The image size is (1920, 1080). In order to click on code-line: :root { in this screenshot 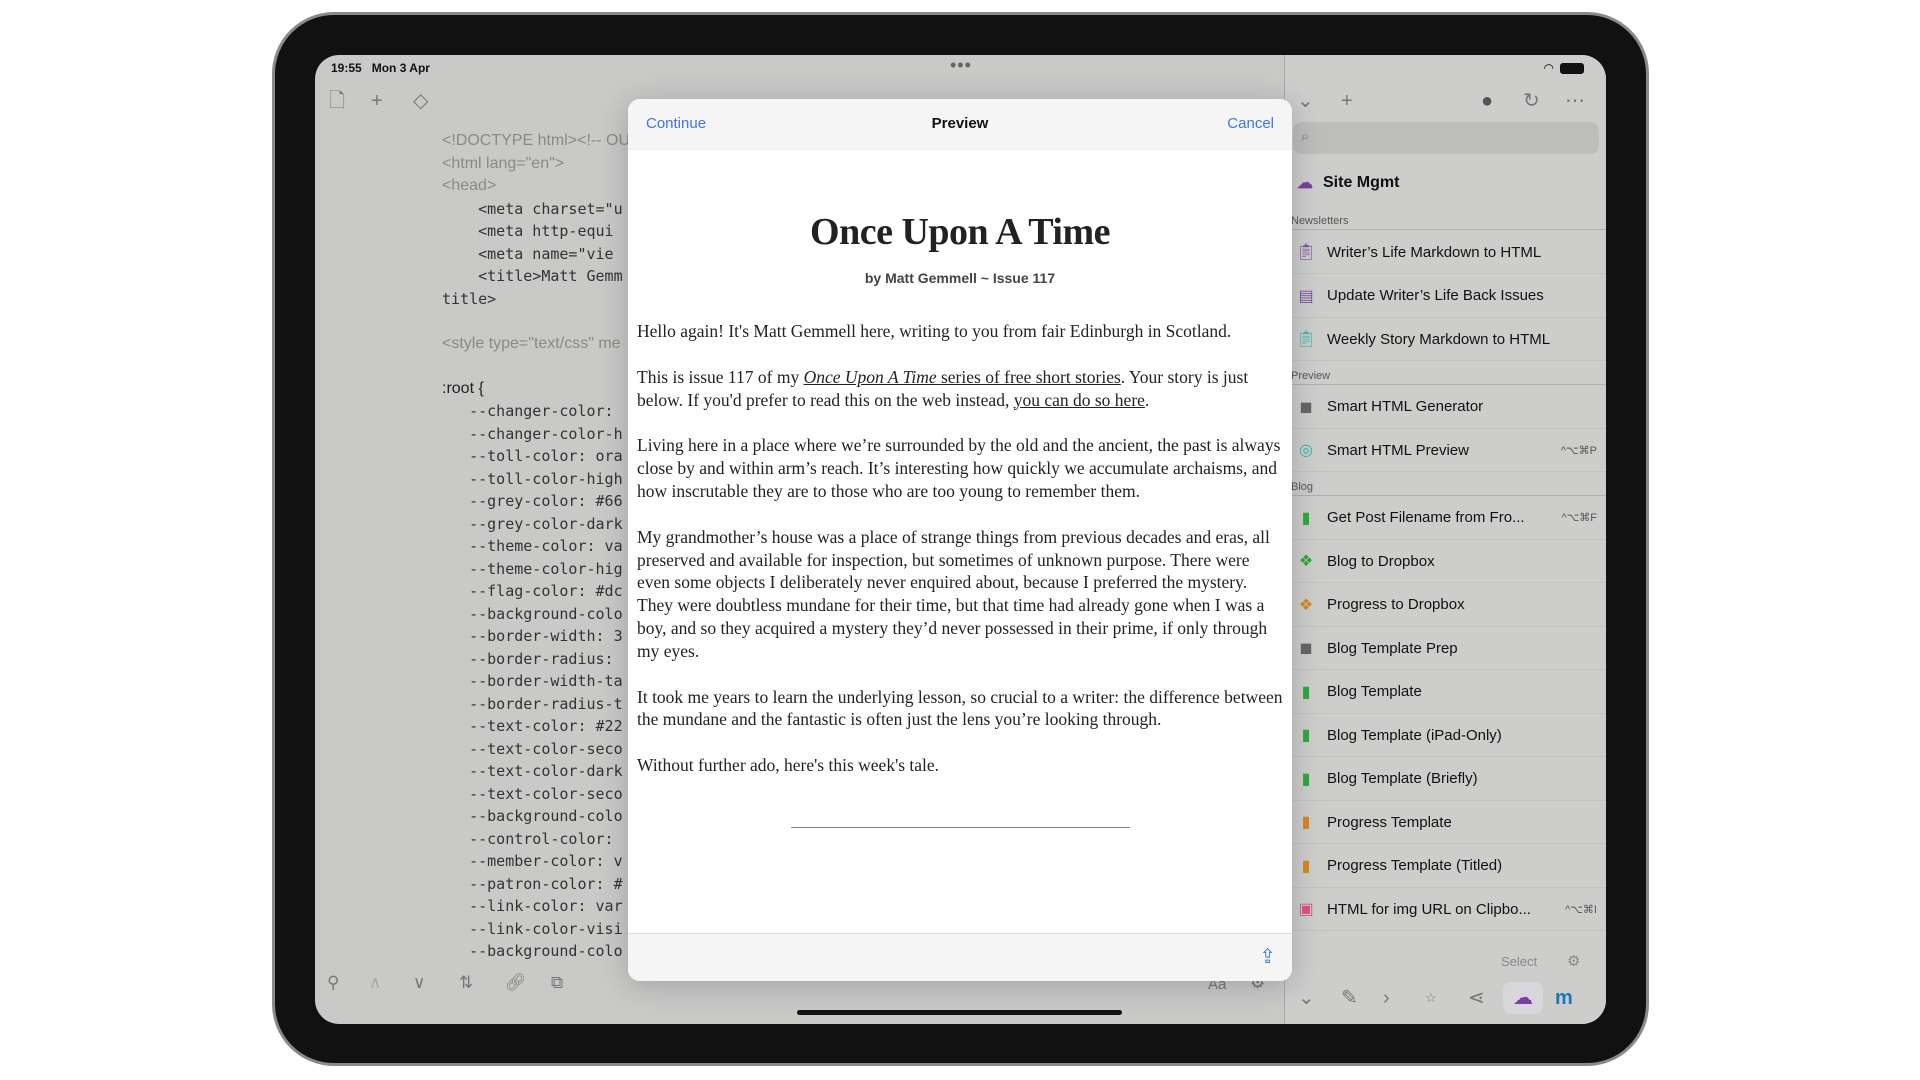, I will do `click(463, 388)`.